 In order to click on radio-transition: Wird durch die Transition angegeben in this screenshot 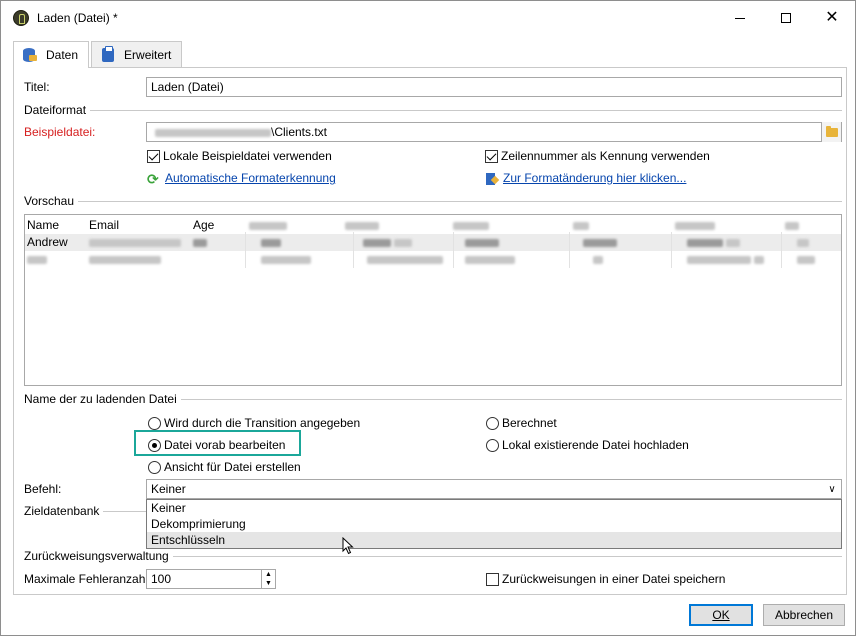, I will do `click(254, 423)`.